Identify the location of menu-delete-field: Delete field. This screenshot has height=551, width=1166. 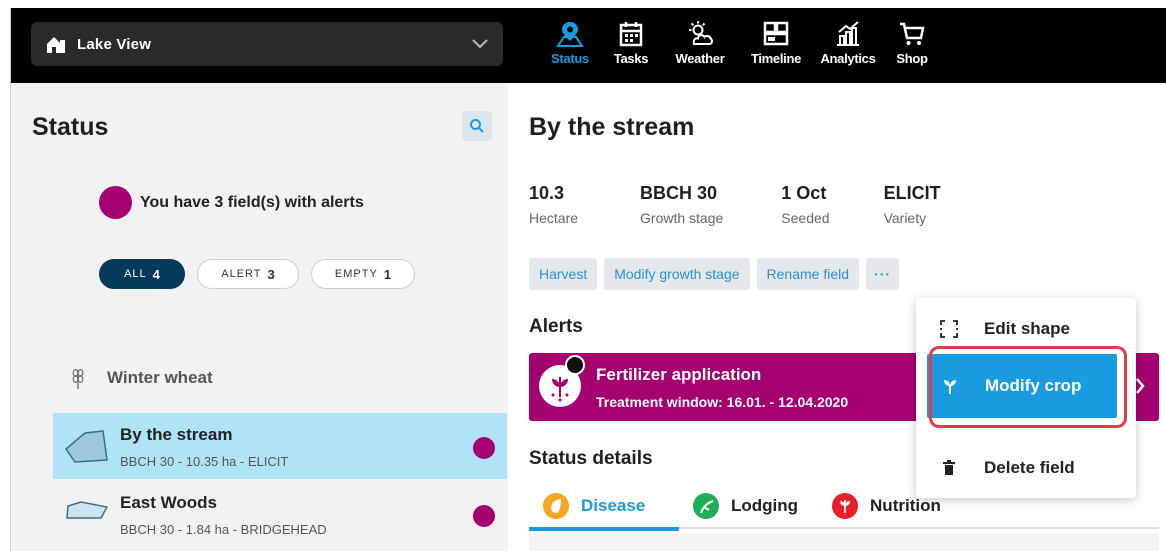
(1026, 468).